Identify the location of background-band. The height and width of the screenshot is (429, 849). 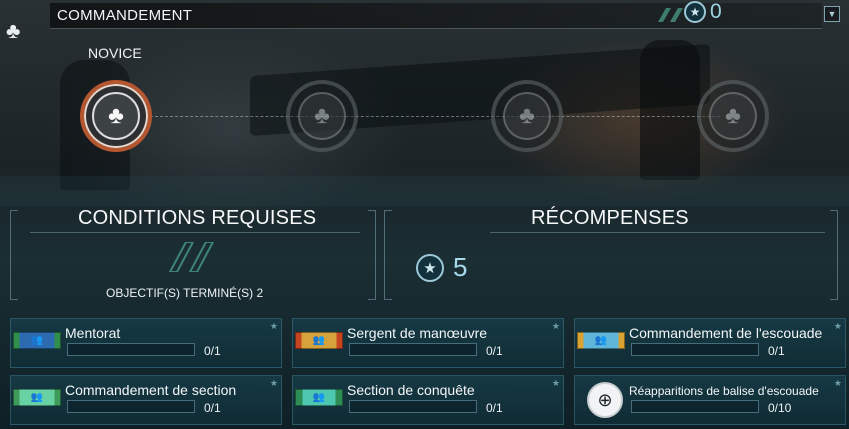
(424, 191).